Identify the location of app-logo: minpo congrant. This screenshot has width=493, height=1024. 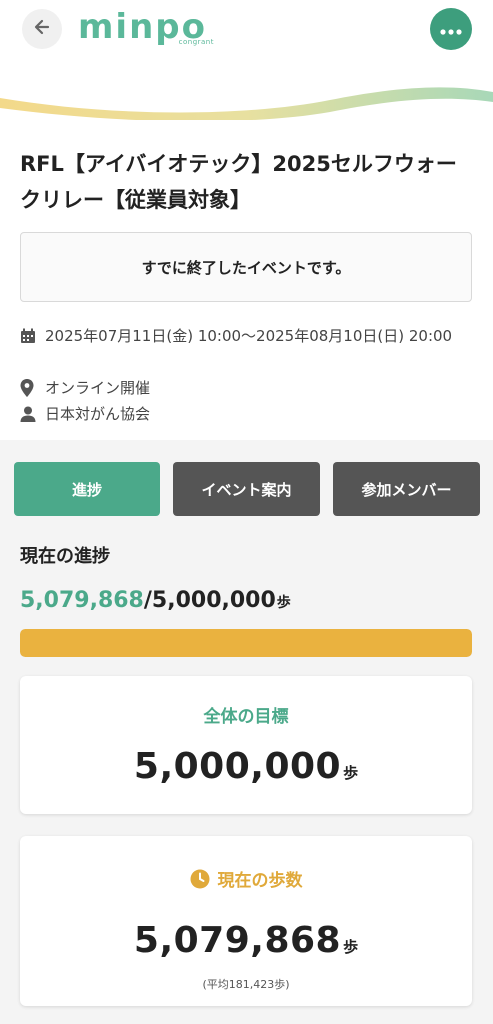
(148, 28).